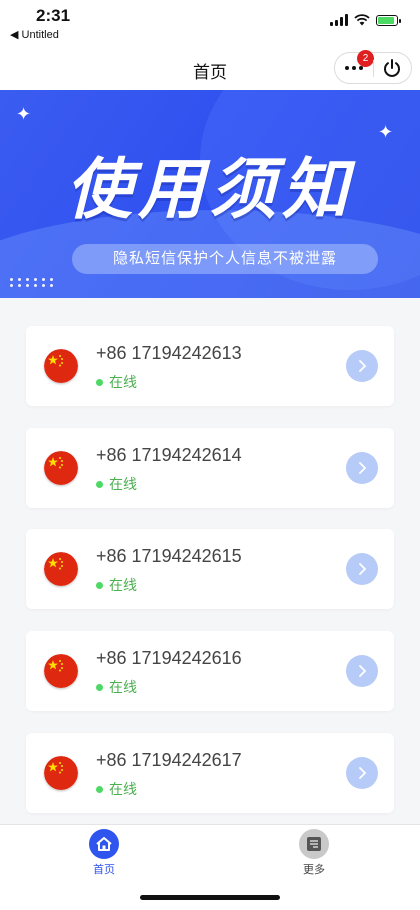 The width and height of the screenshot is (420, 910). I want to click on power-icon, so click(392, 68).